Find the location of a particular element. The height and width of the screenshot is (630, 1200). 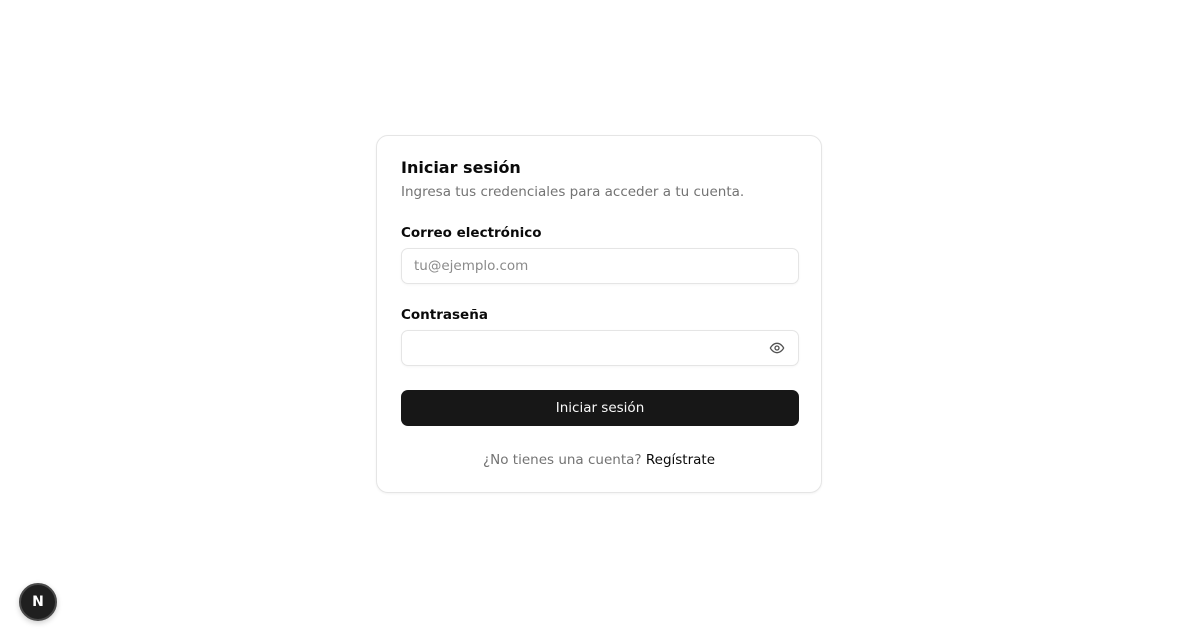

nextjs-logo-icon: N is located at coordinates (38, 602).